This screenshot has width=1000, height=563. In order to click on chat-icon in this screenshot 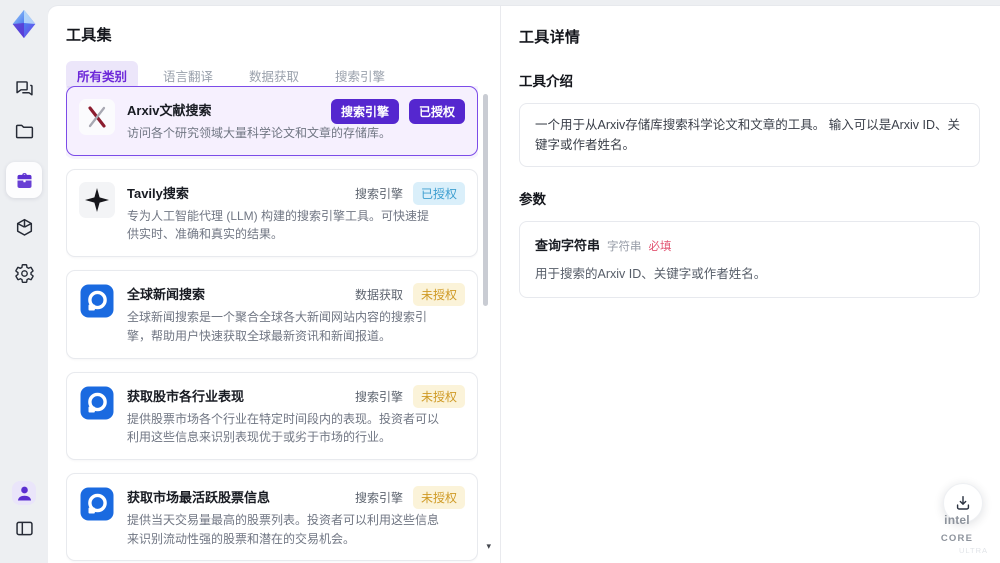, I will do `click(24, 88)`.